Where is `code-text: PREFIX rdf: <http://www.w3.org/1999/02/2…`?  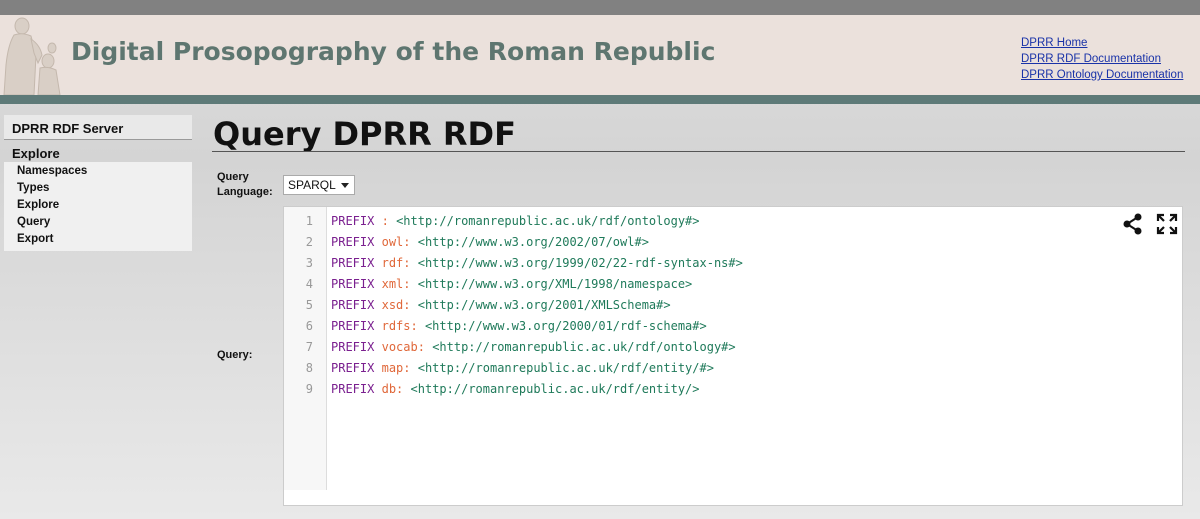 code-text: PREFIX rdf: <http://www.w3.org/1999/02/2… is located at coordinates (537, 263).